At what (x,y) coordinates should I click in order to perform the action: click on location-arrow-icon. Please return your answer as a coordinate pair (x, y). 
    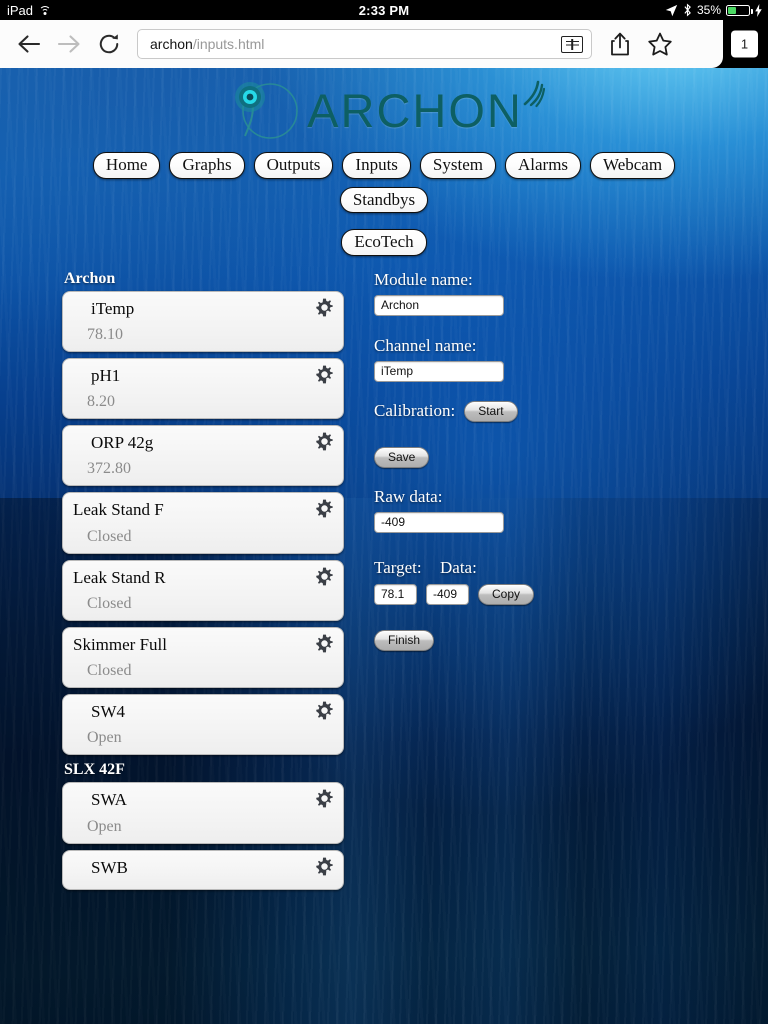
    Looking at the image, I should click on (671, 10).